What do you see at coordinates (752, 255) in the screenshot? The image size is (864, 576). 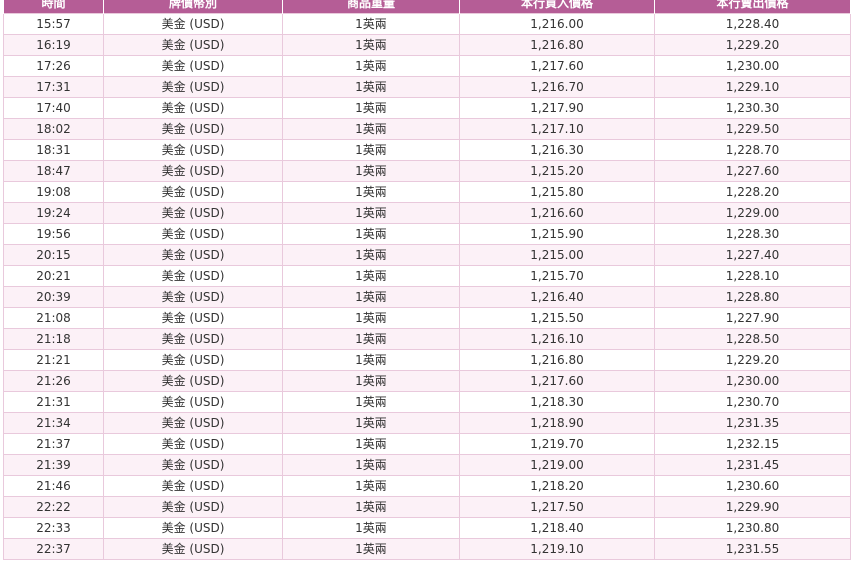 I see `cell-sell-price: 1,227.40` at bounding box center [752, 255].